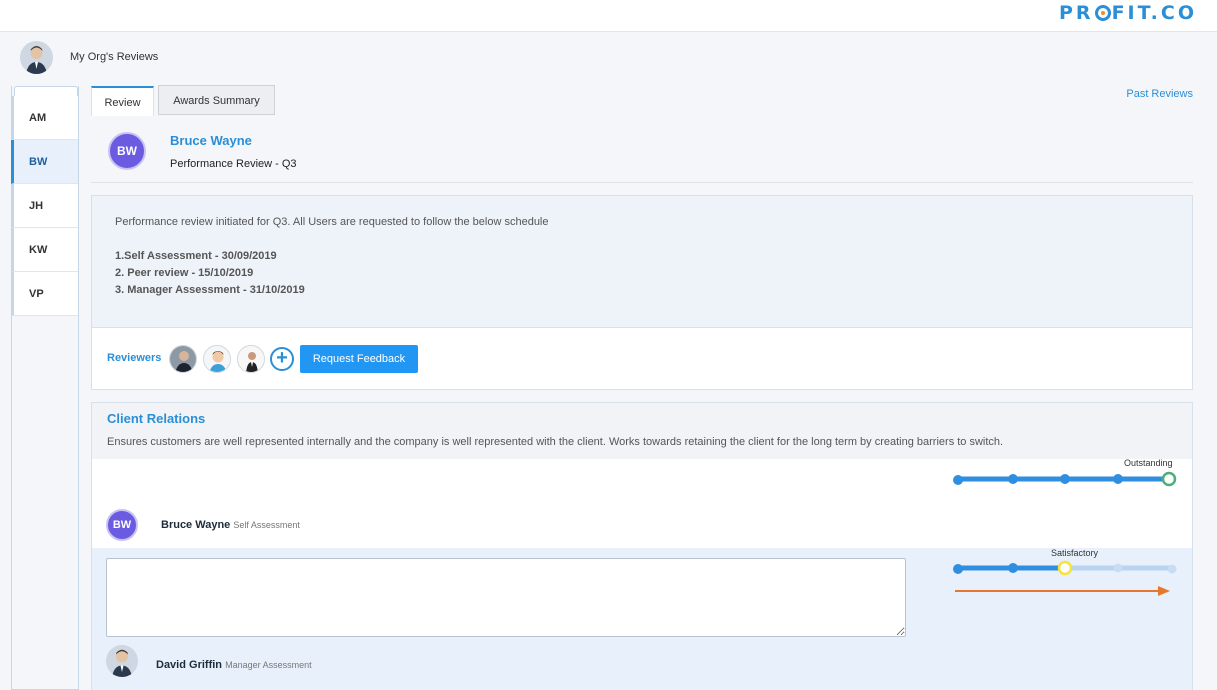 This screenshot has height=690, width=1217. Describe the element at coordinates (156, 418) in the screenshot. I see `kpi-title: Client Relations` at that location.